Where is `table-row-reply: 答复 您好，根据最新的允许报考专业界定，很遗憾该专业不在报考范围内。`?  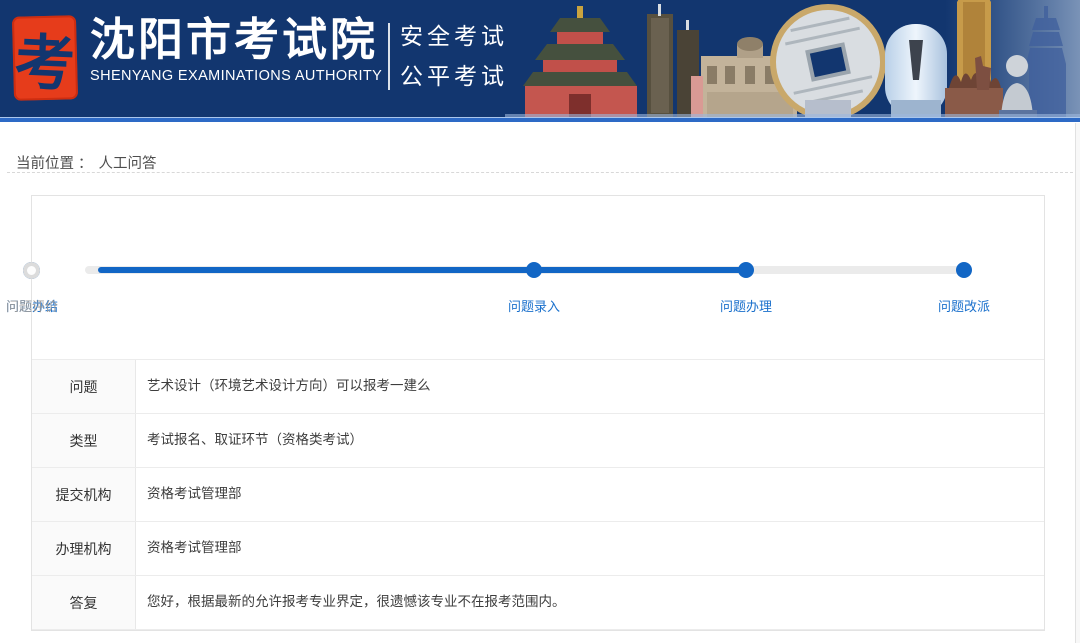 table-row-reply: 答复 您好，根据最新的允许报考专业界定，很遗憾该专业不在报考范围内。 is located at coordinates (538, 603).